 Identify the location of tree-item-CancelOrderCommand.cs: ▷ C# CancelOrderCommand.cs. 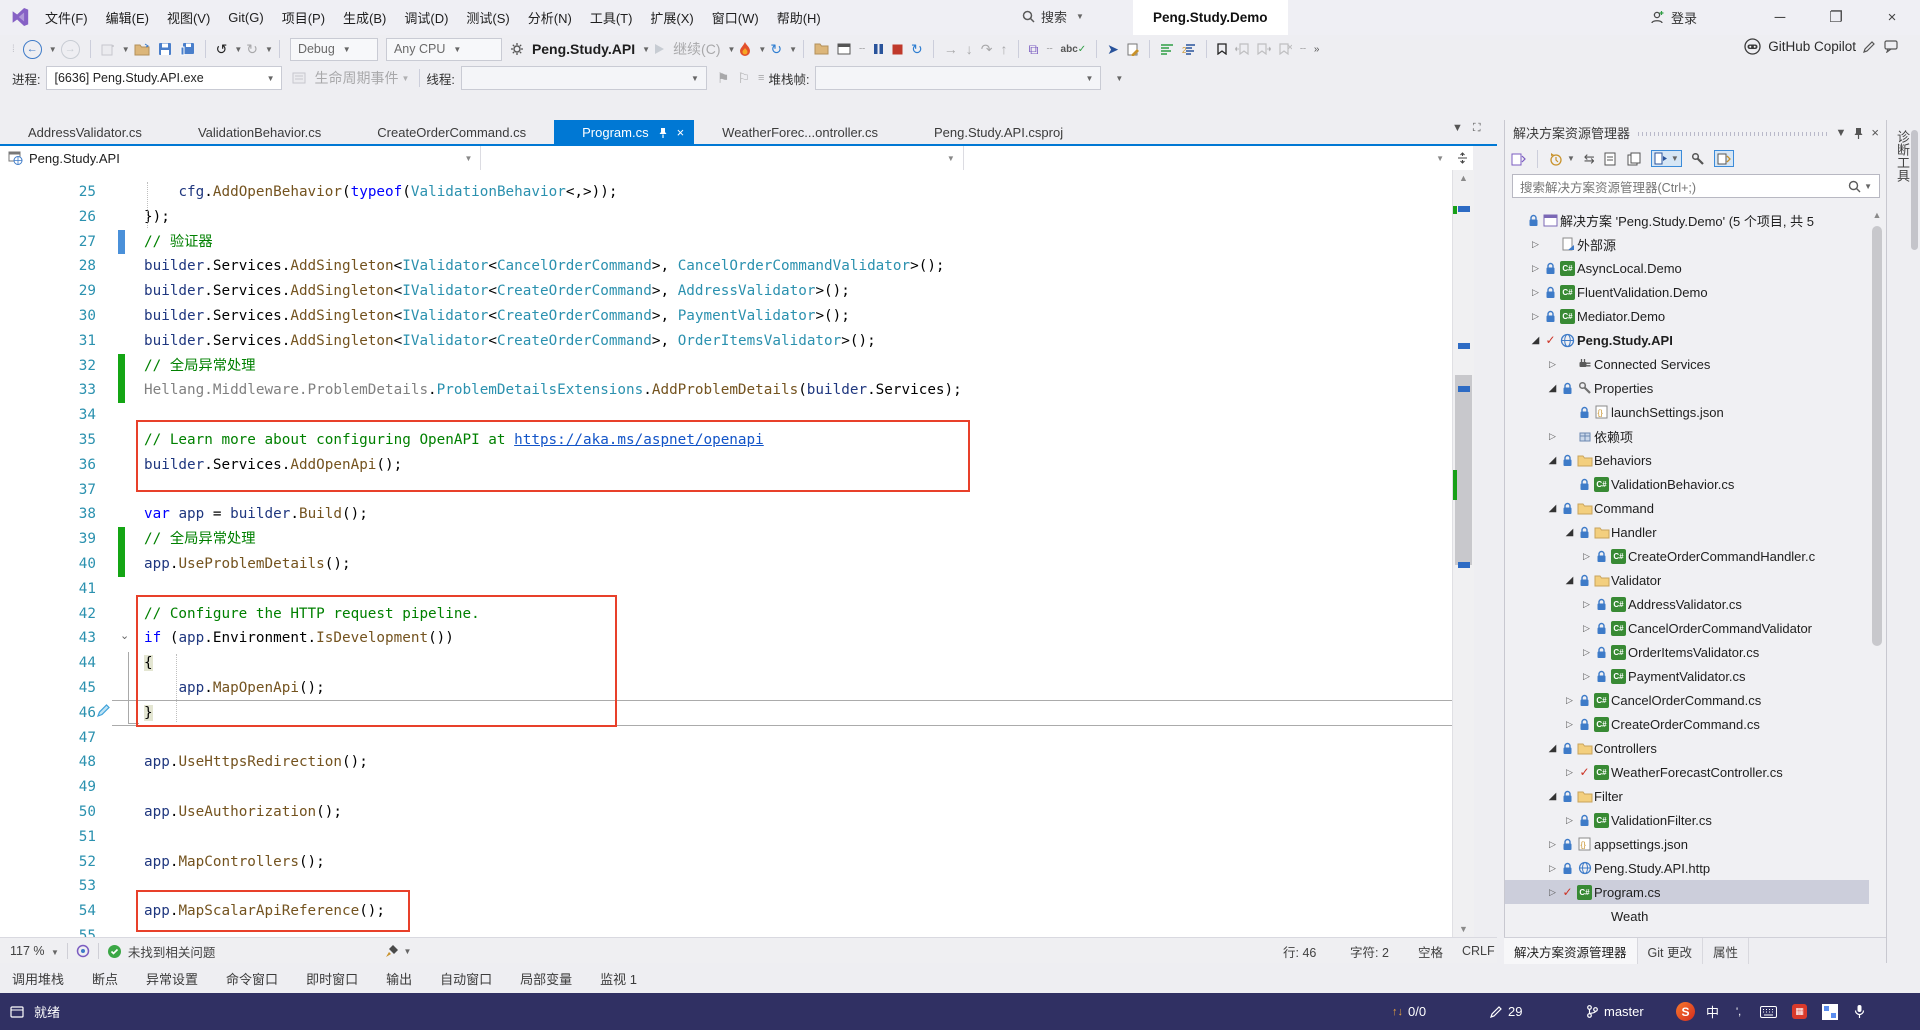
(1688, 700).